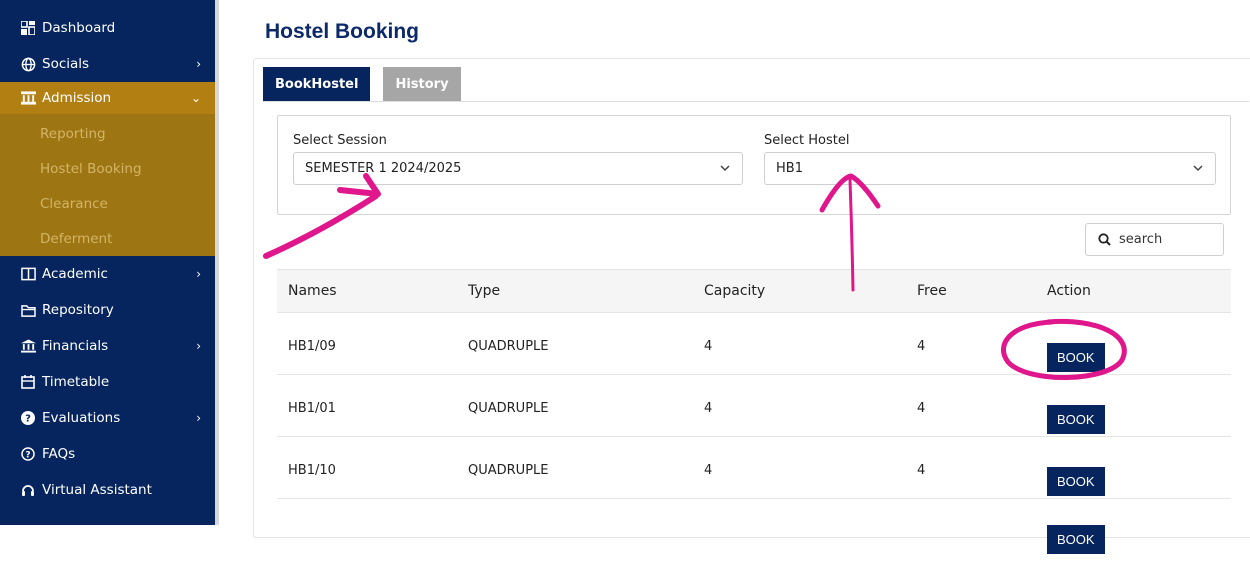 This screenshot has height=561, width=1250. I want to click on tab-bar: BookHostel History, so click(362, 84).